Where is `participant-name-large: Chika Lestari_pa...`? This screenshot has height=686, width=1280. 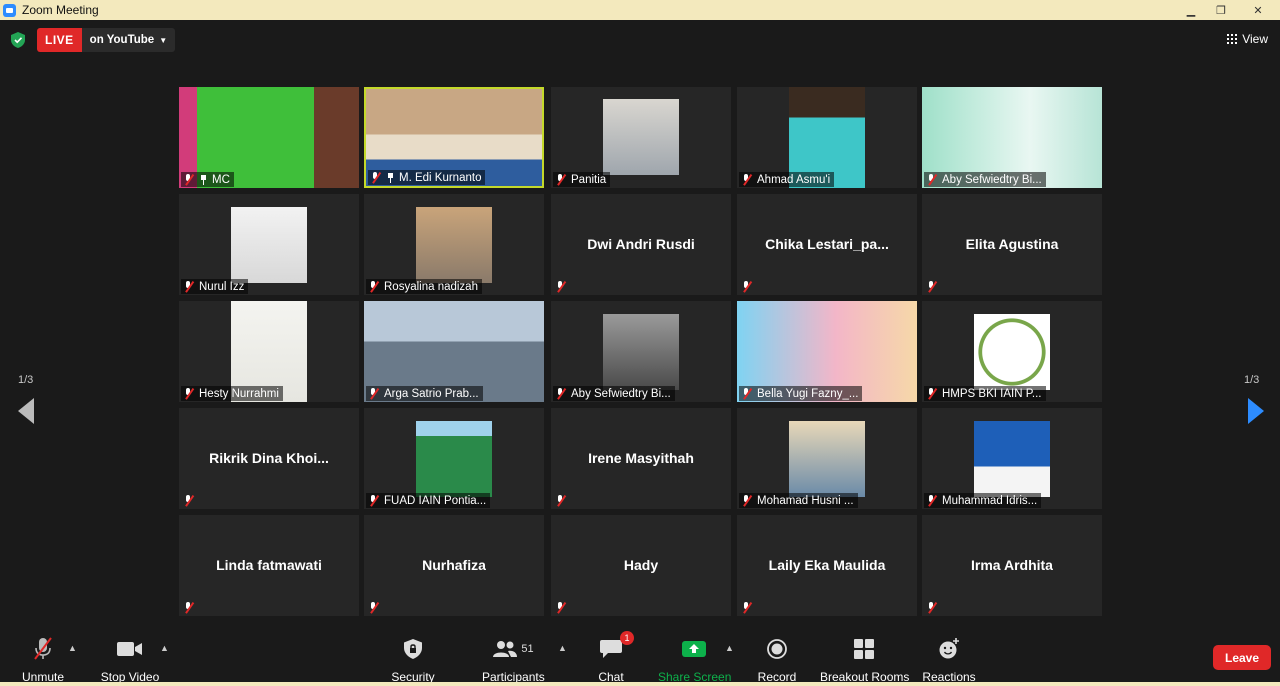
participant-name-large: Chika Lestari_pa... is located at coordinates (827, 244).